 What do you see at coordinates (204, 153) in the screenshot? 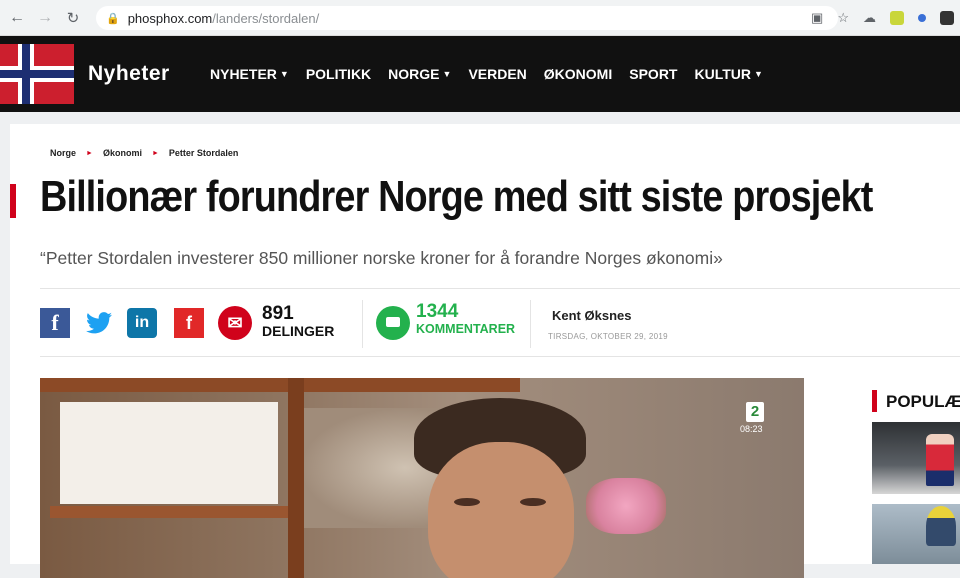
I see `breadcrumb-item: Petter Stordalen` at bounding box center [204, 153].